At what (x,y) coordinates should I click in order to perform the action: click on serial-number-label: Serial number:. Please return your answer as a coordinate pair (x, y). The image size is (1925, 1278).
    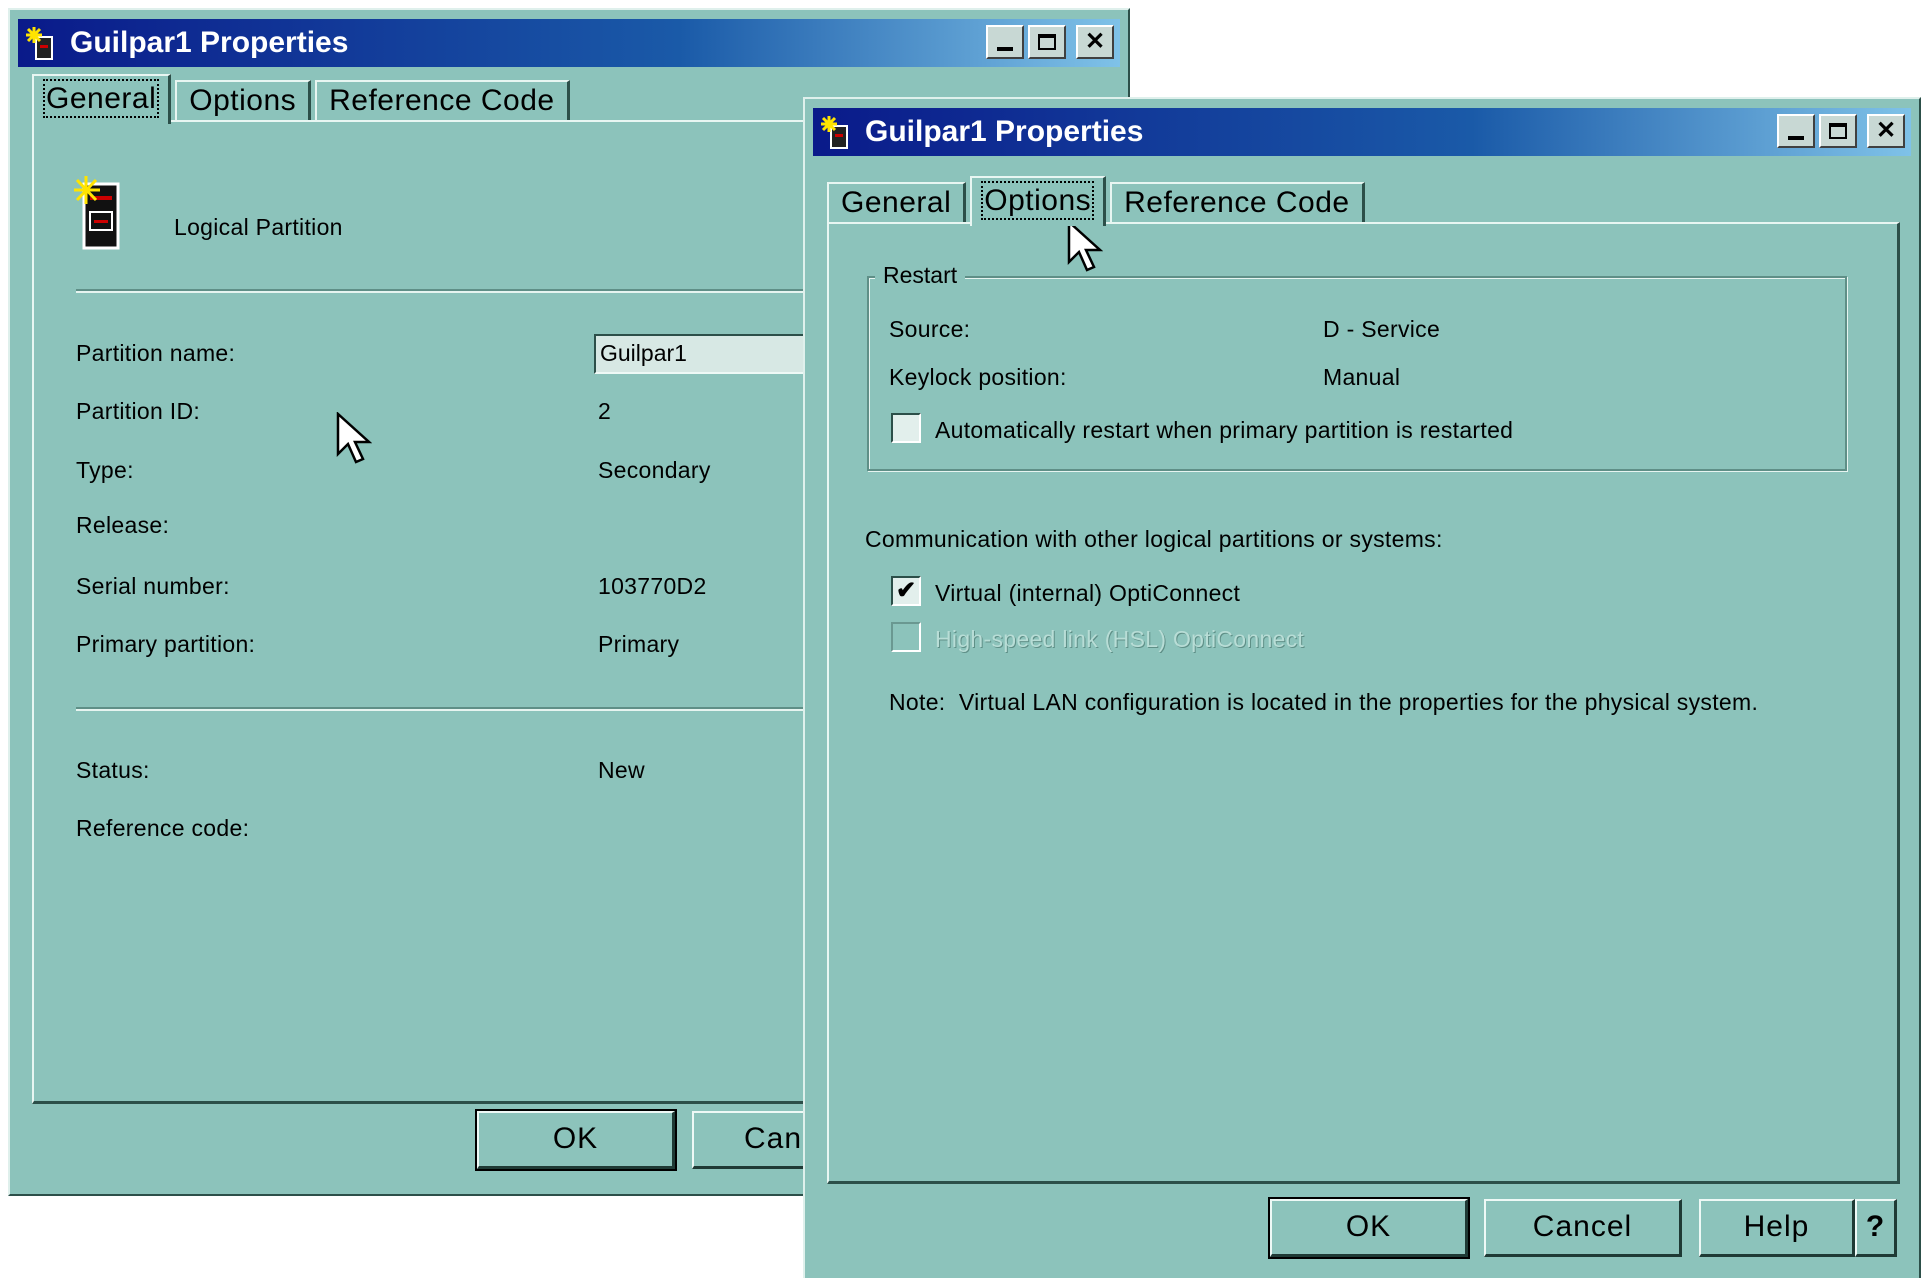
    Looking at the image, I should click on (153, 586).